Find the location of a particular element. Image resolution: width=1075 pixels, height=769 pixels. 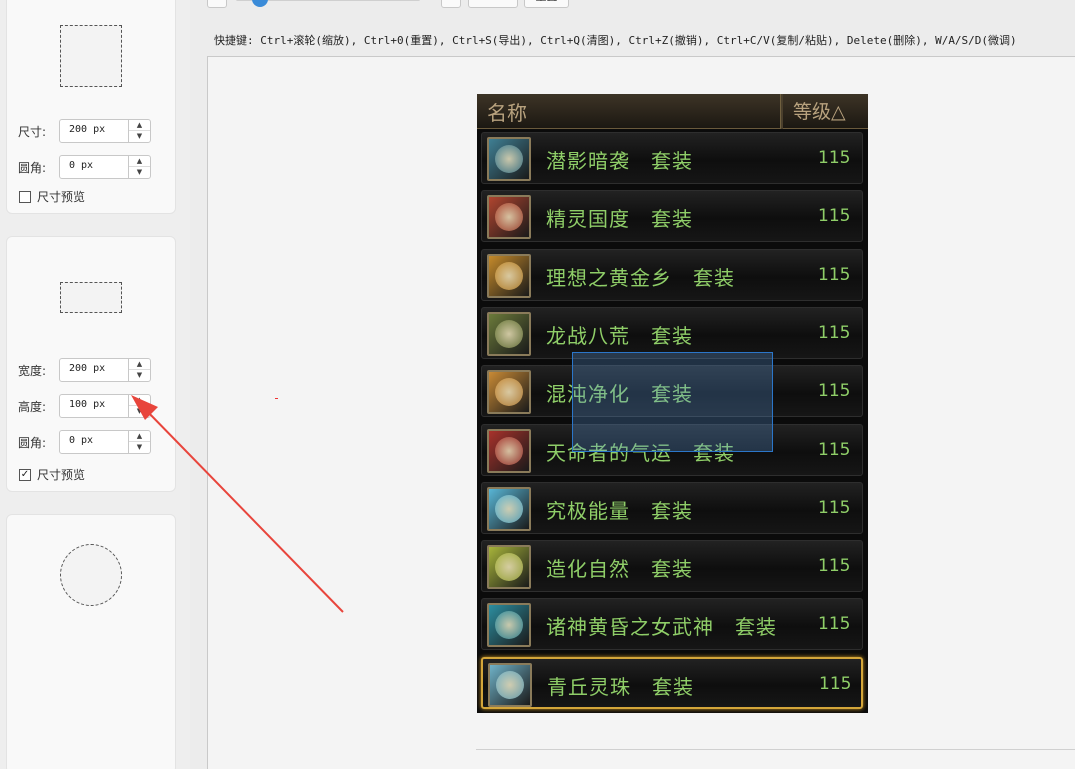

size-spinbox: 200 px ▲ ▼ is located at coordinates (105, 131).